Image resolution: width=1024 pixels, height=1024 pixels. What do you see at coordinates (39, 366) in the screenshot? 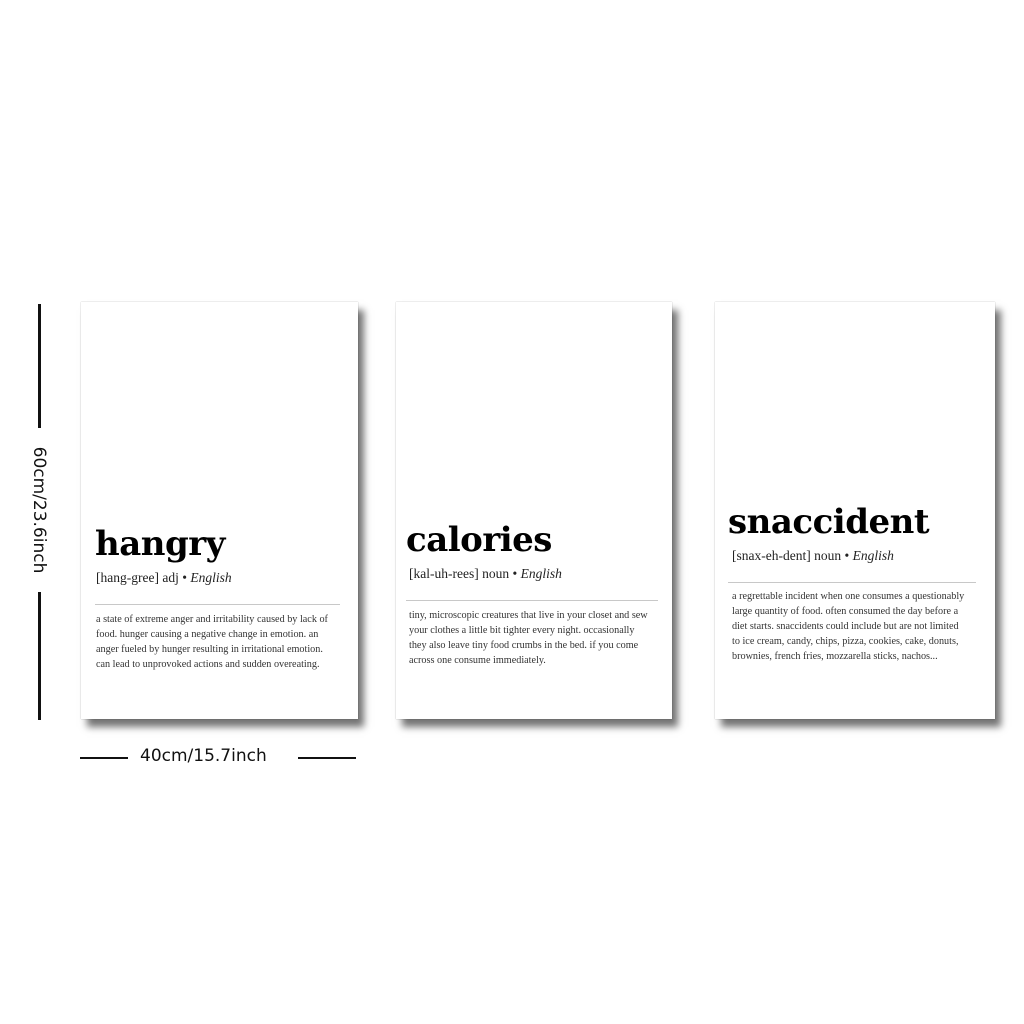
I see `height-dimension-line-top` at bounding box center [39, 366].